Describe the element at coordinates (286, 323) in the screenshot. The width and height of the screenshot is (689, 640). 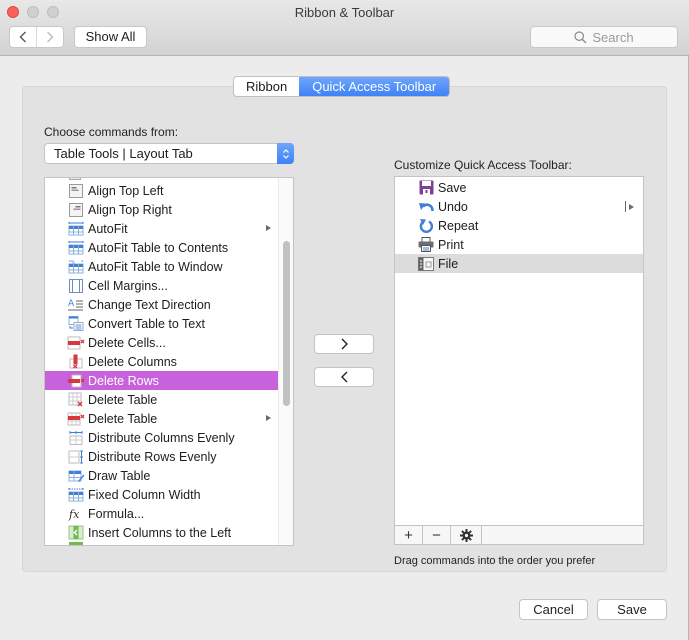
I see `scrollbar-thumb` at that location.